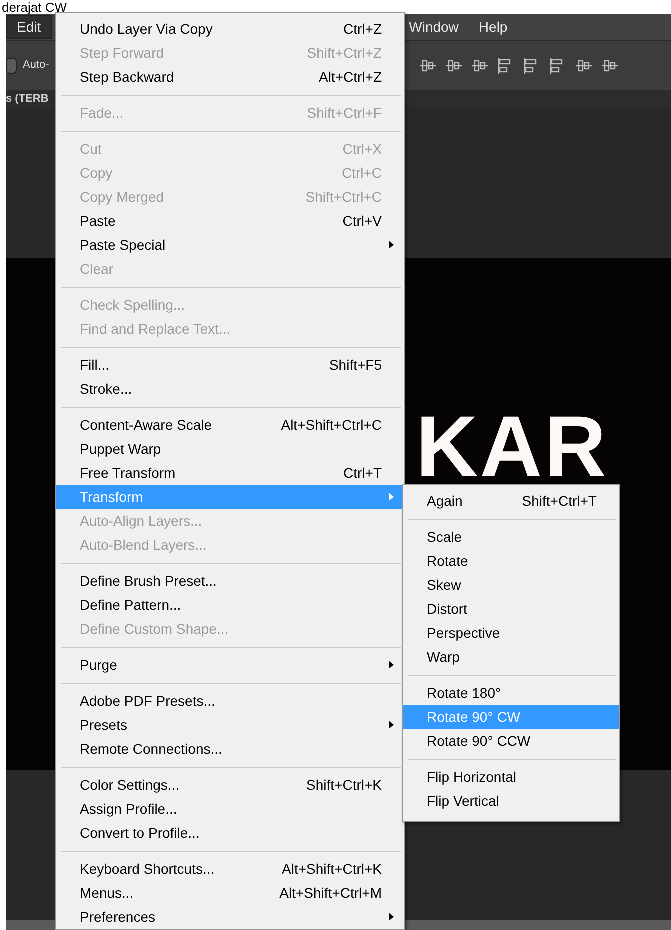 Image resolution: width=671 pixels, height=930 pixels. I want to click on menu-item: Presets, so click(230, 725).